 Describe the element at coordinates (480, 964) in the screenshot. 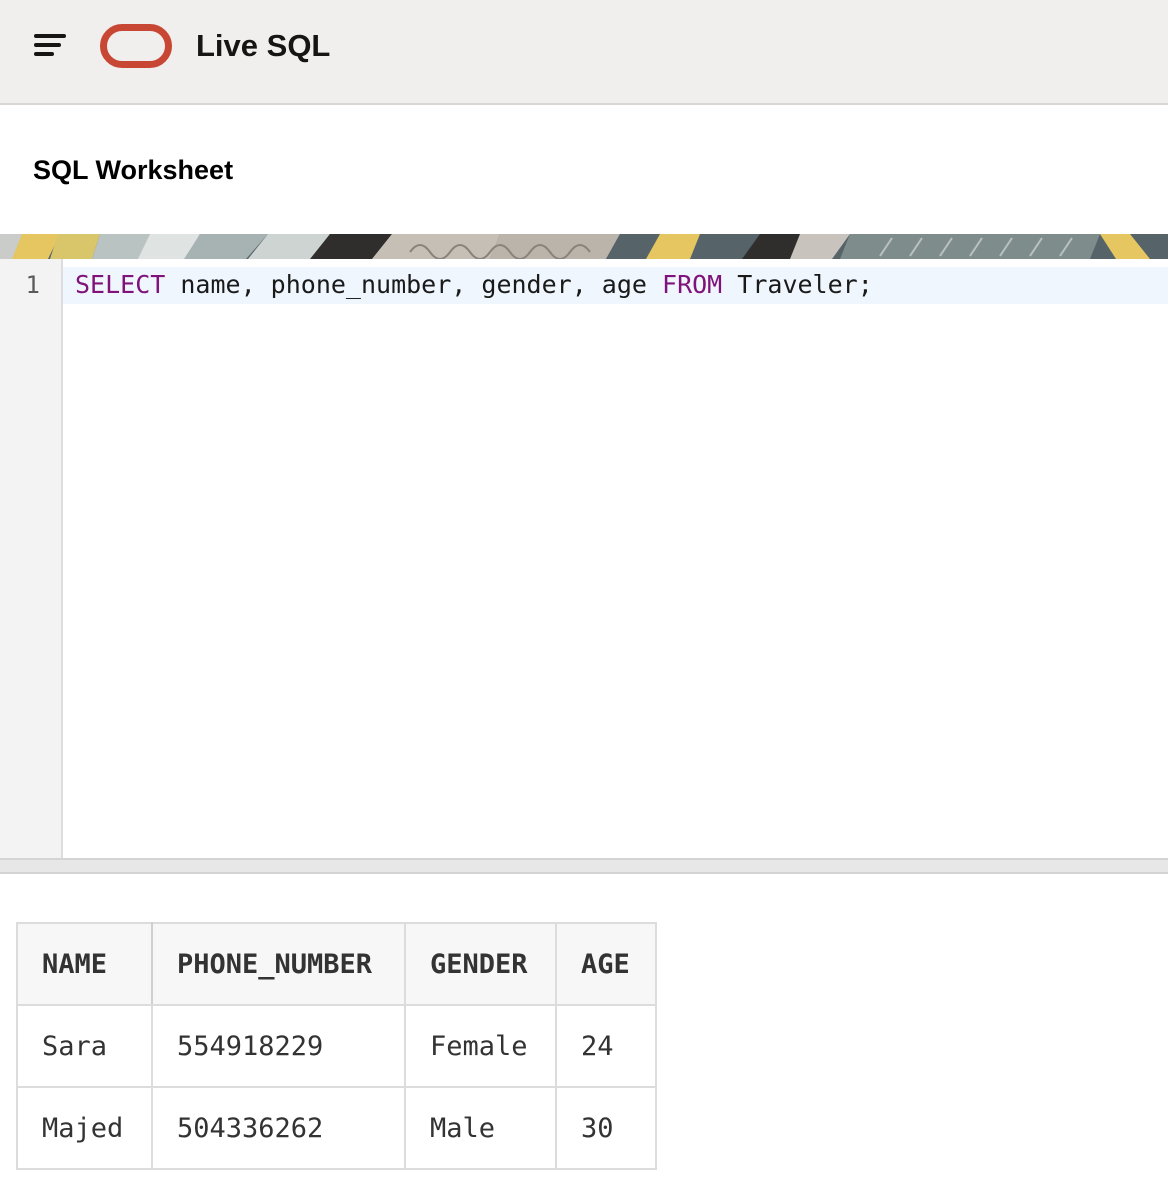

I see `column-header-gender: GENDER` at that location.